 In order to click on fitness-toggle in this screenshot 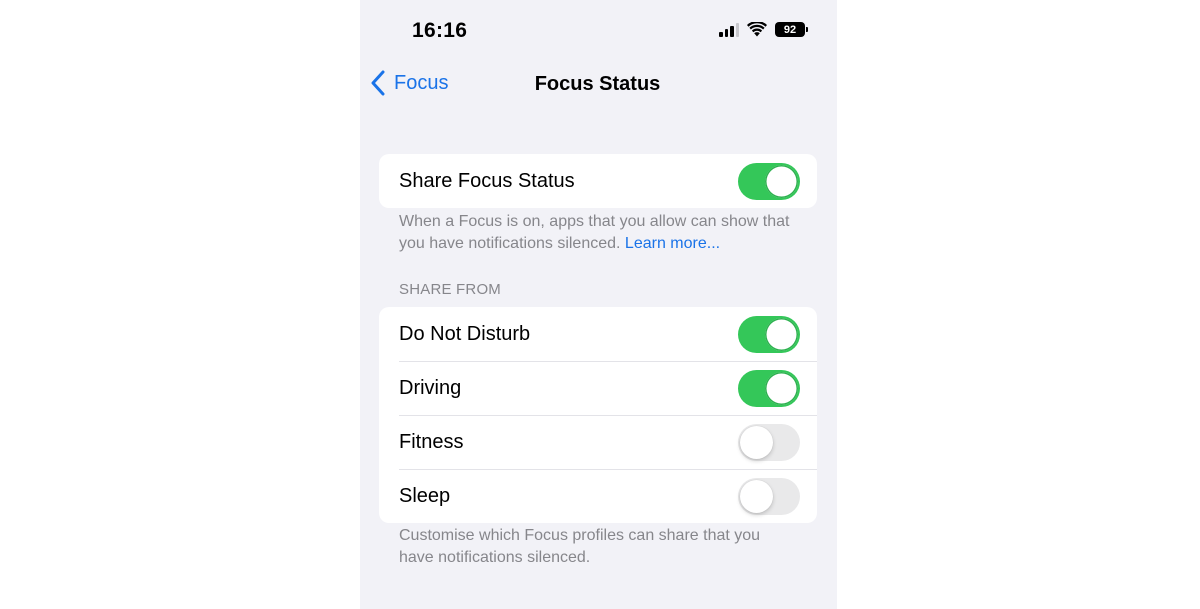, I will do `click(769, 442)`.